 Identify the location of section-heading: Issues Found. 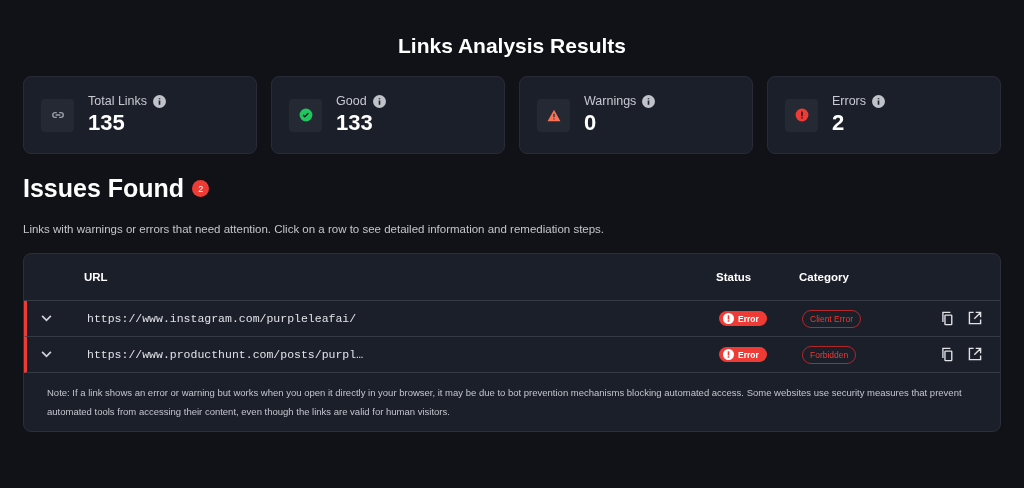
(104, 188).